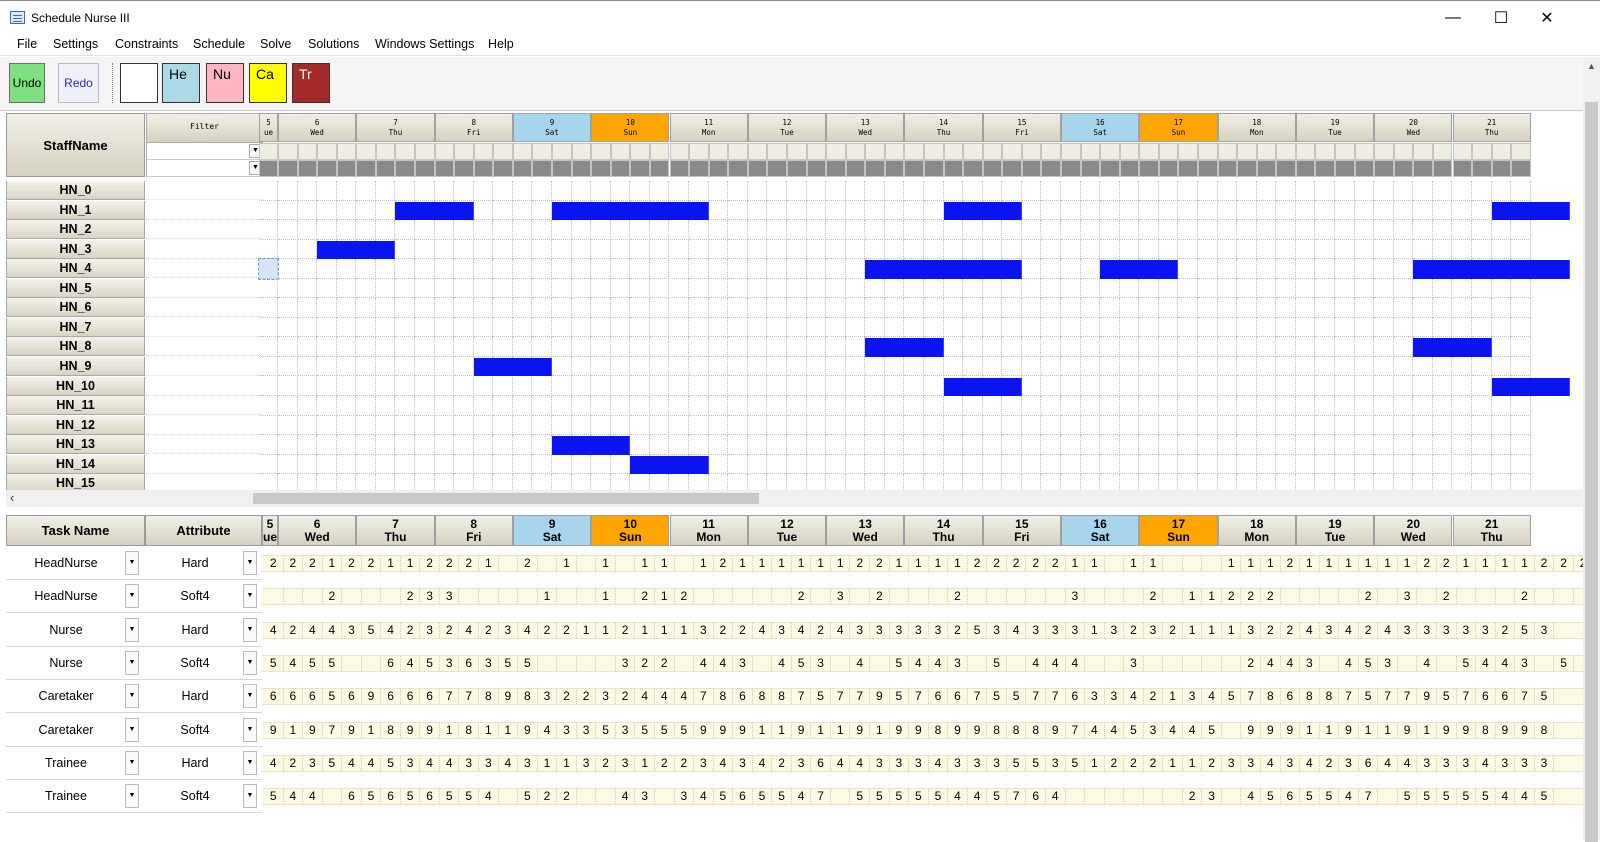 The image size is (1600, 842). What do you see at coordinates (1100, 127) in the screenshot?
I see `day-header-16: 16 Sat` at bounding box center [1100, 127].